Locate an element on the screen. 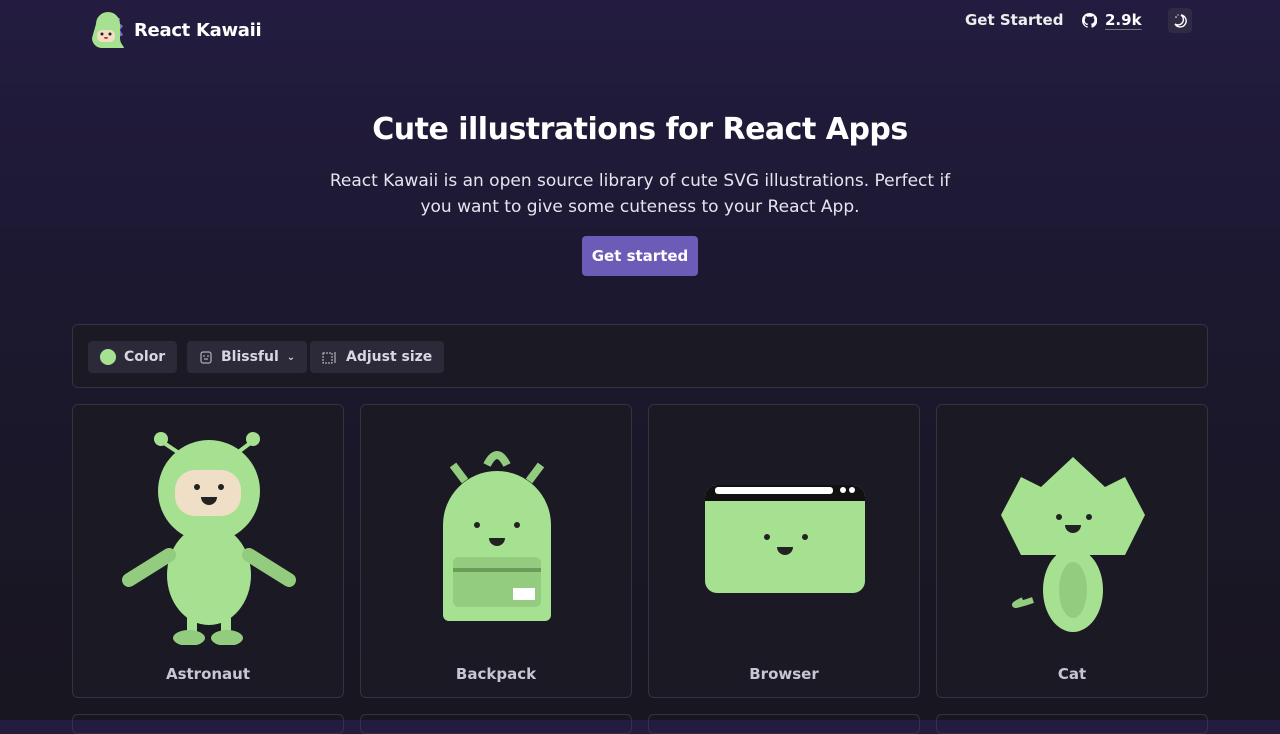 This screenshot has width=1280, height=734. face-icon is located at coordinates (206, 357).